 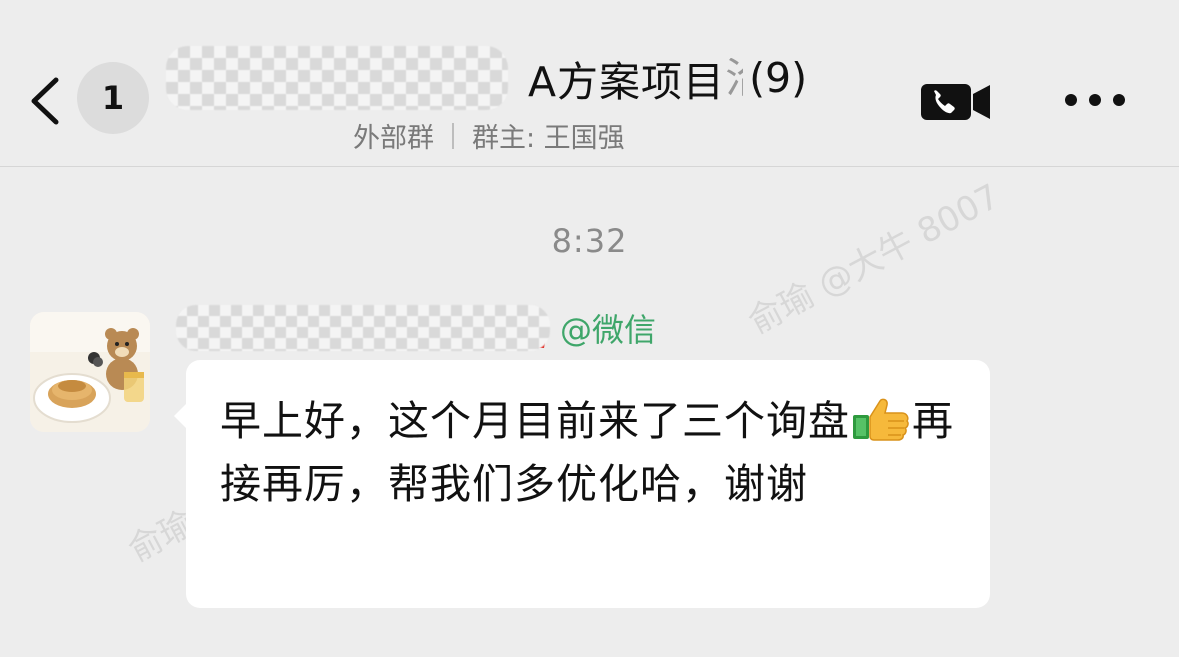 What do you see at coordinates (778, 78) in the screenshot?
I see `member-count: (9)` at bounding box center [778, 78].